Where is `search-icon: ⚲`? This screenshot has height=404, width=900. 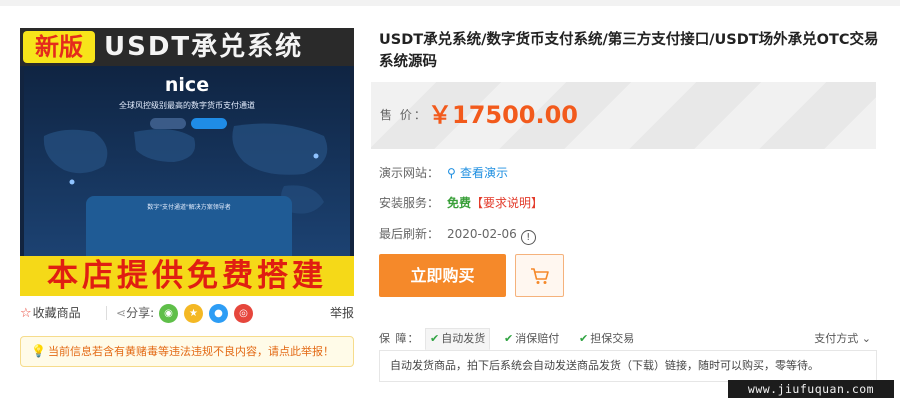
search-icon: ⚲ is located at coordinates (453, 173).